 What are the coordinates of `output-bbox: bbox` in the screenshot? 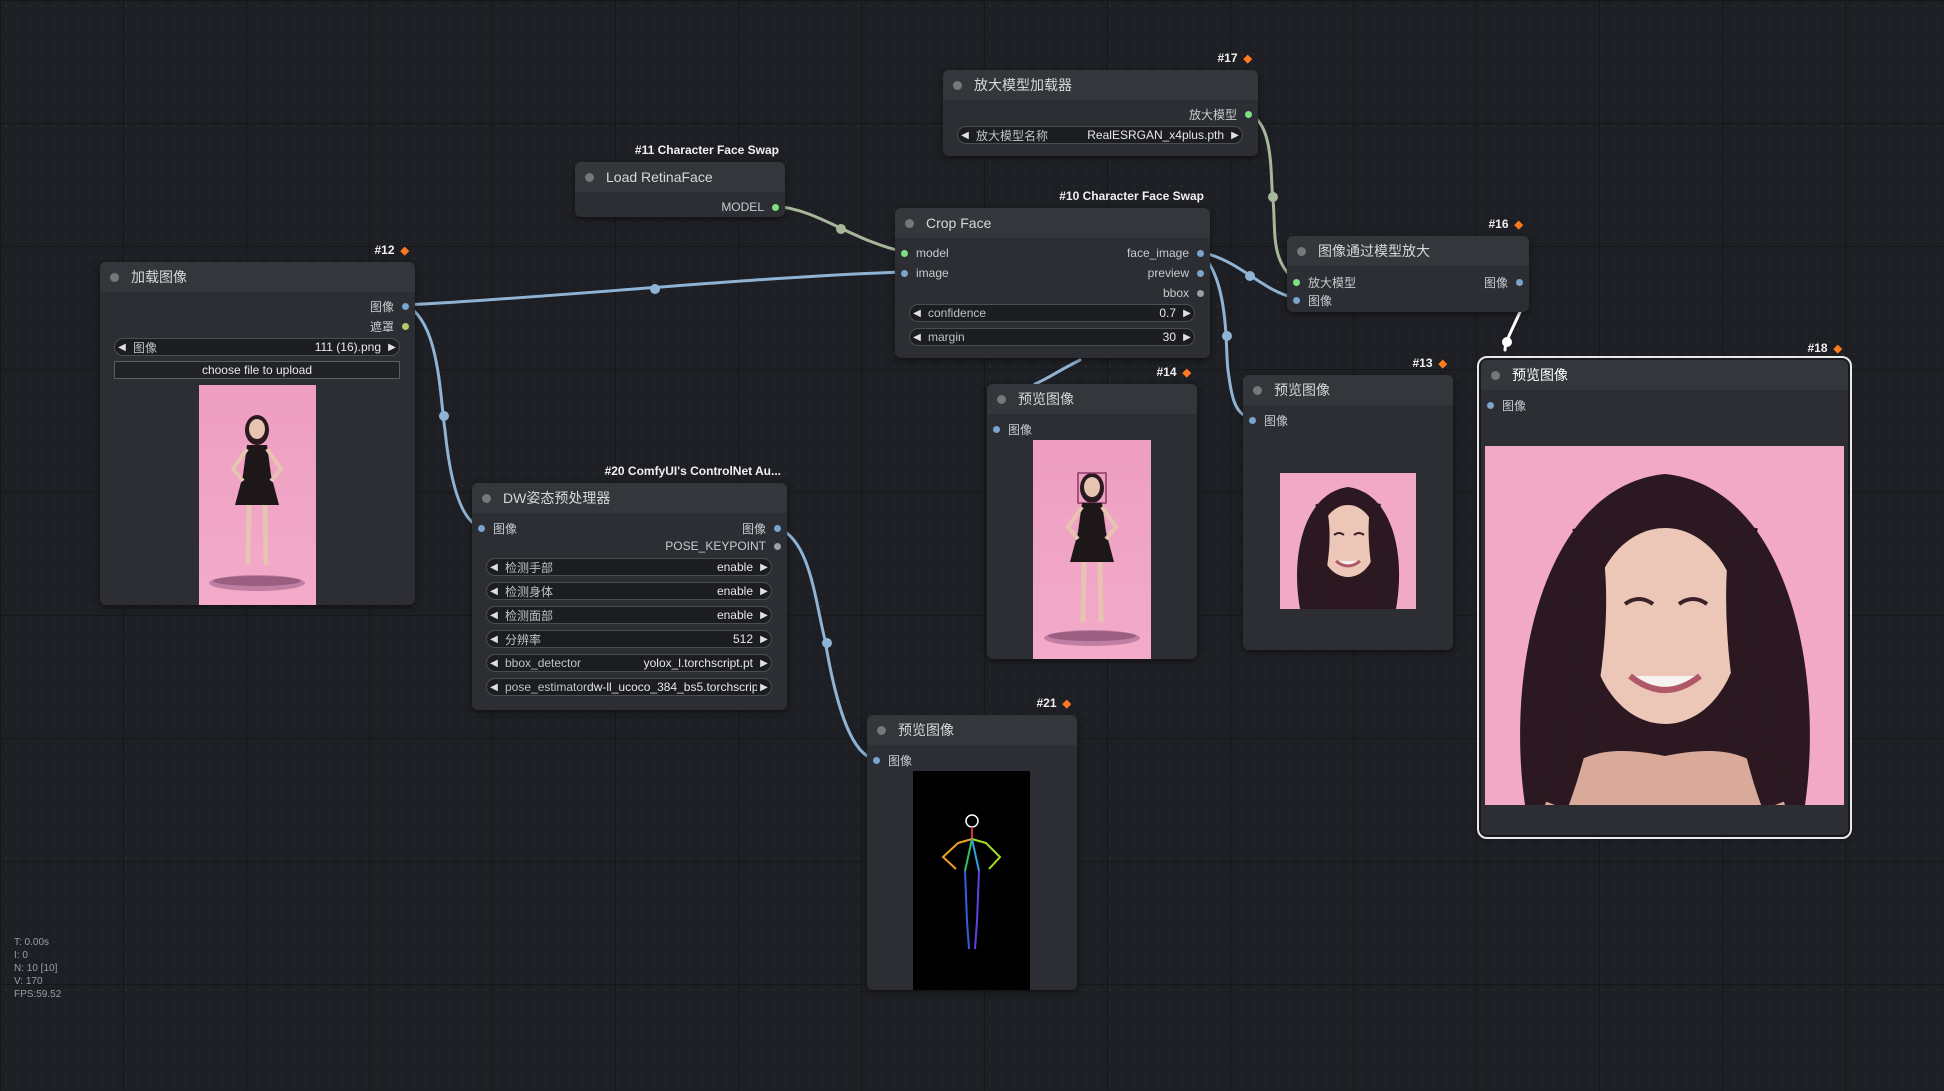 It's located at (1183, 293).